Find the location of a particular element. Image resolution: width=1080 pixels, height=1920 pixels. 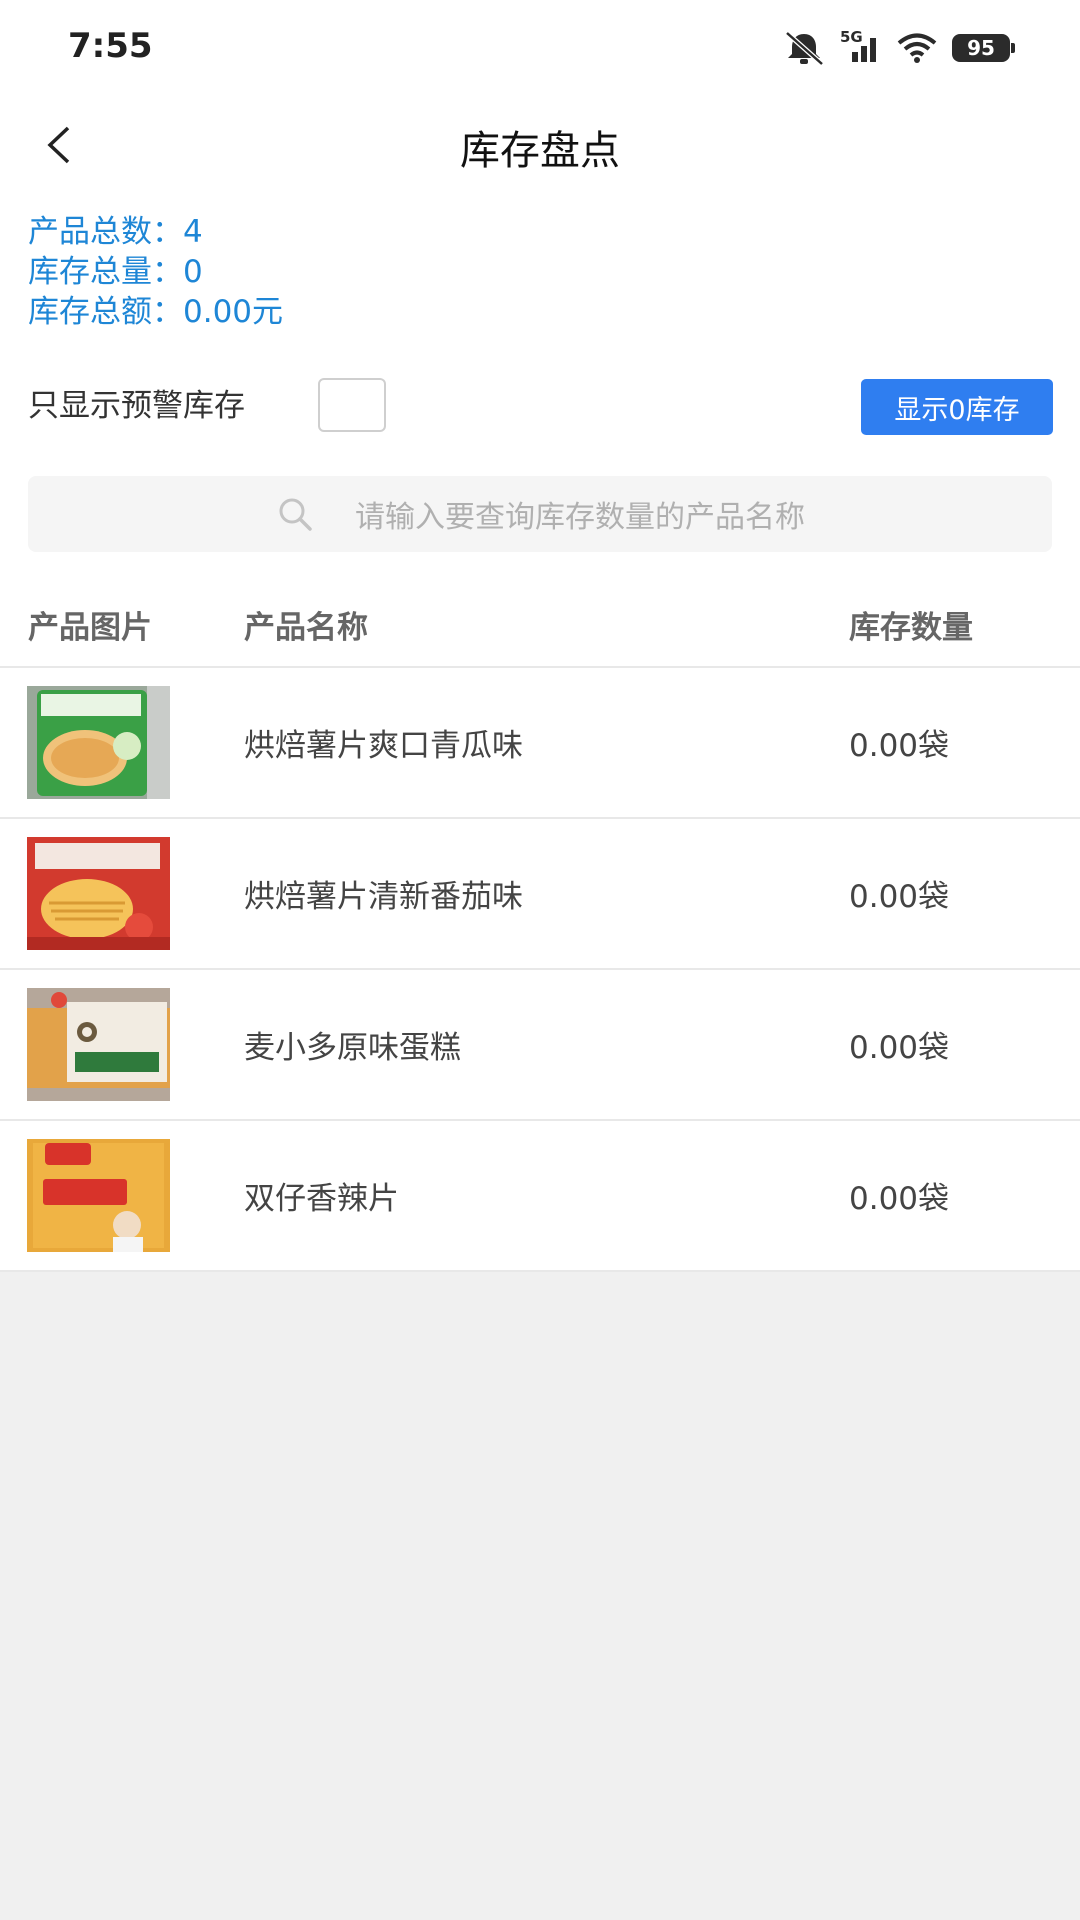

warning-only-label: 只显示预警库存 is located at coordinates (136, 406).